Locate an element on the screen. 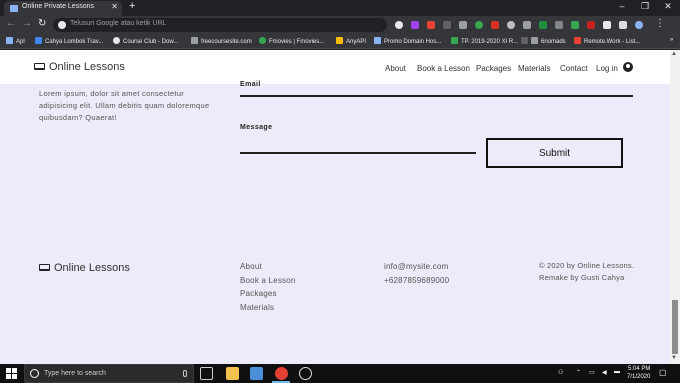 Image resolution: width=680 pixels, height=383 pixels. footer-link-packages: Packages is located at coordinates (258, 293).